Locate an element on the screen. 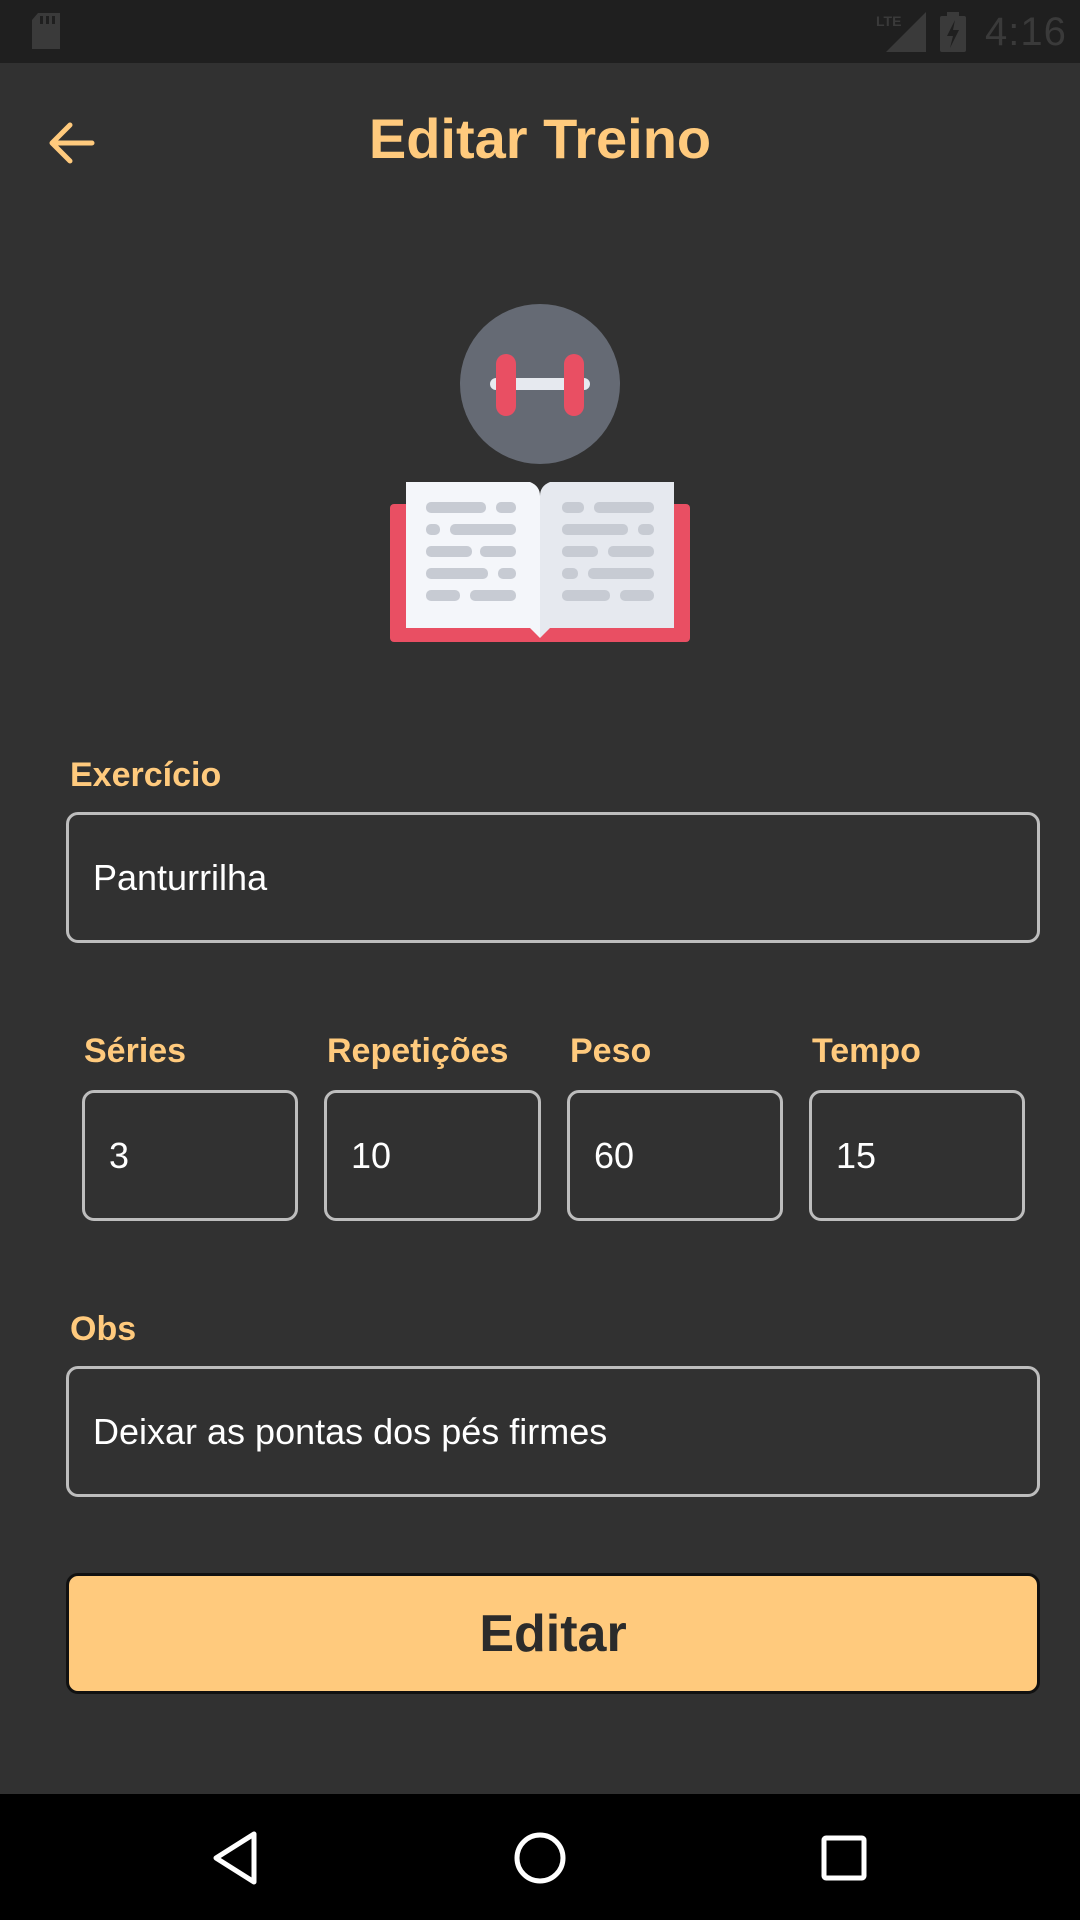 The width and height of the screenshot is (1080, 1920). exercise-value: Panturrilha is located at coordinates (180, 877).